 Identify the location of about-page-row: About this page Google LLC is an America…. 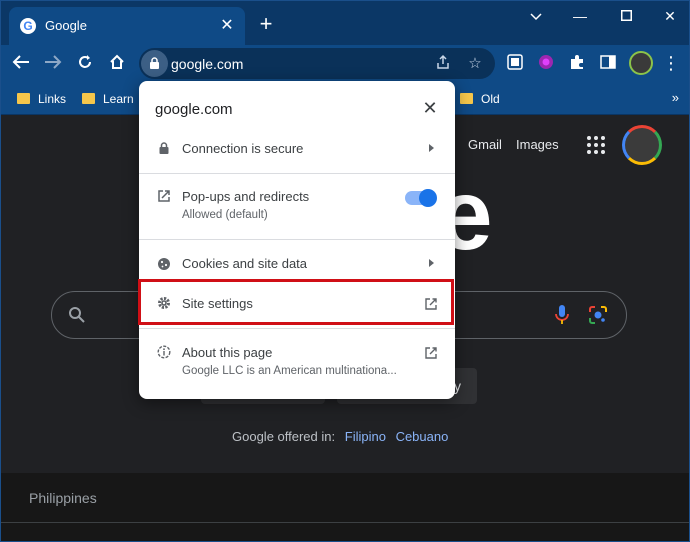
(297, 364).